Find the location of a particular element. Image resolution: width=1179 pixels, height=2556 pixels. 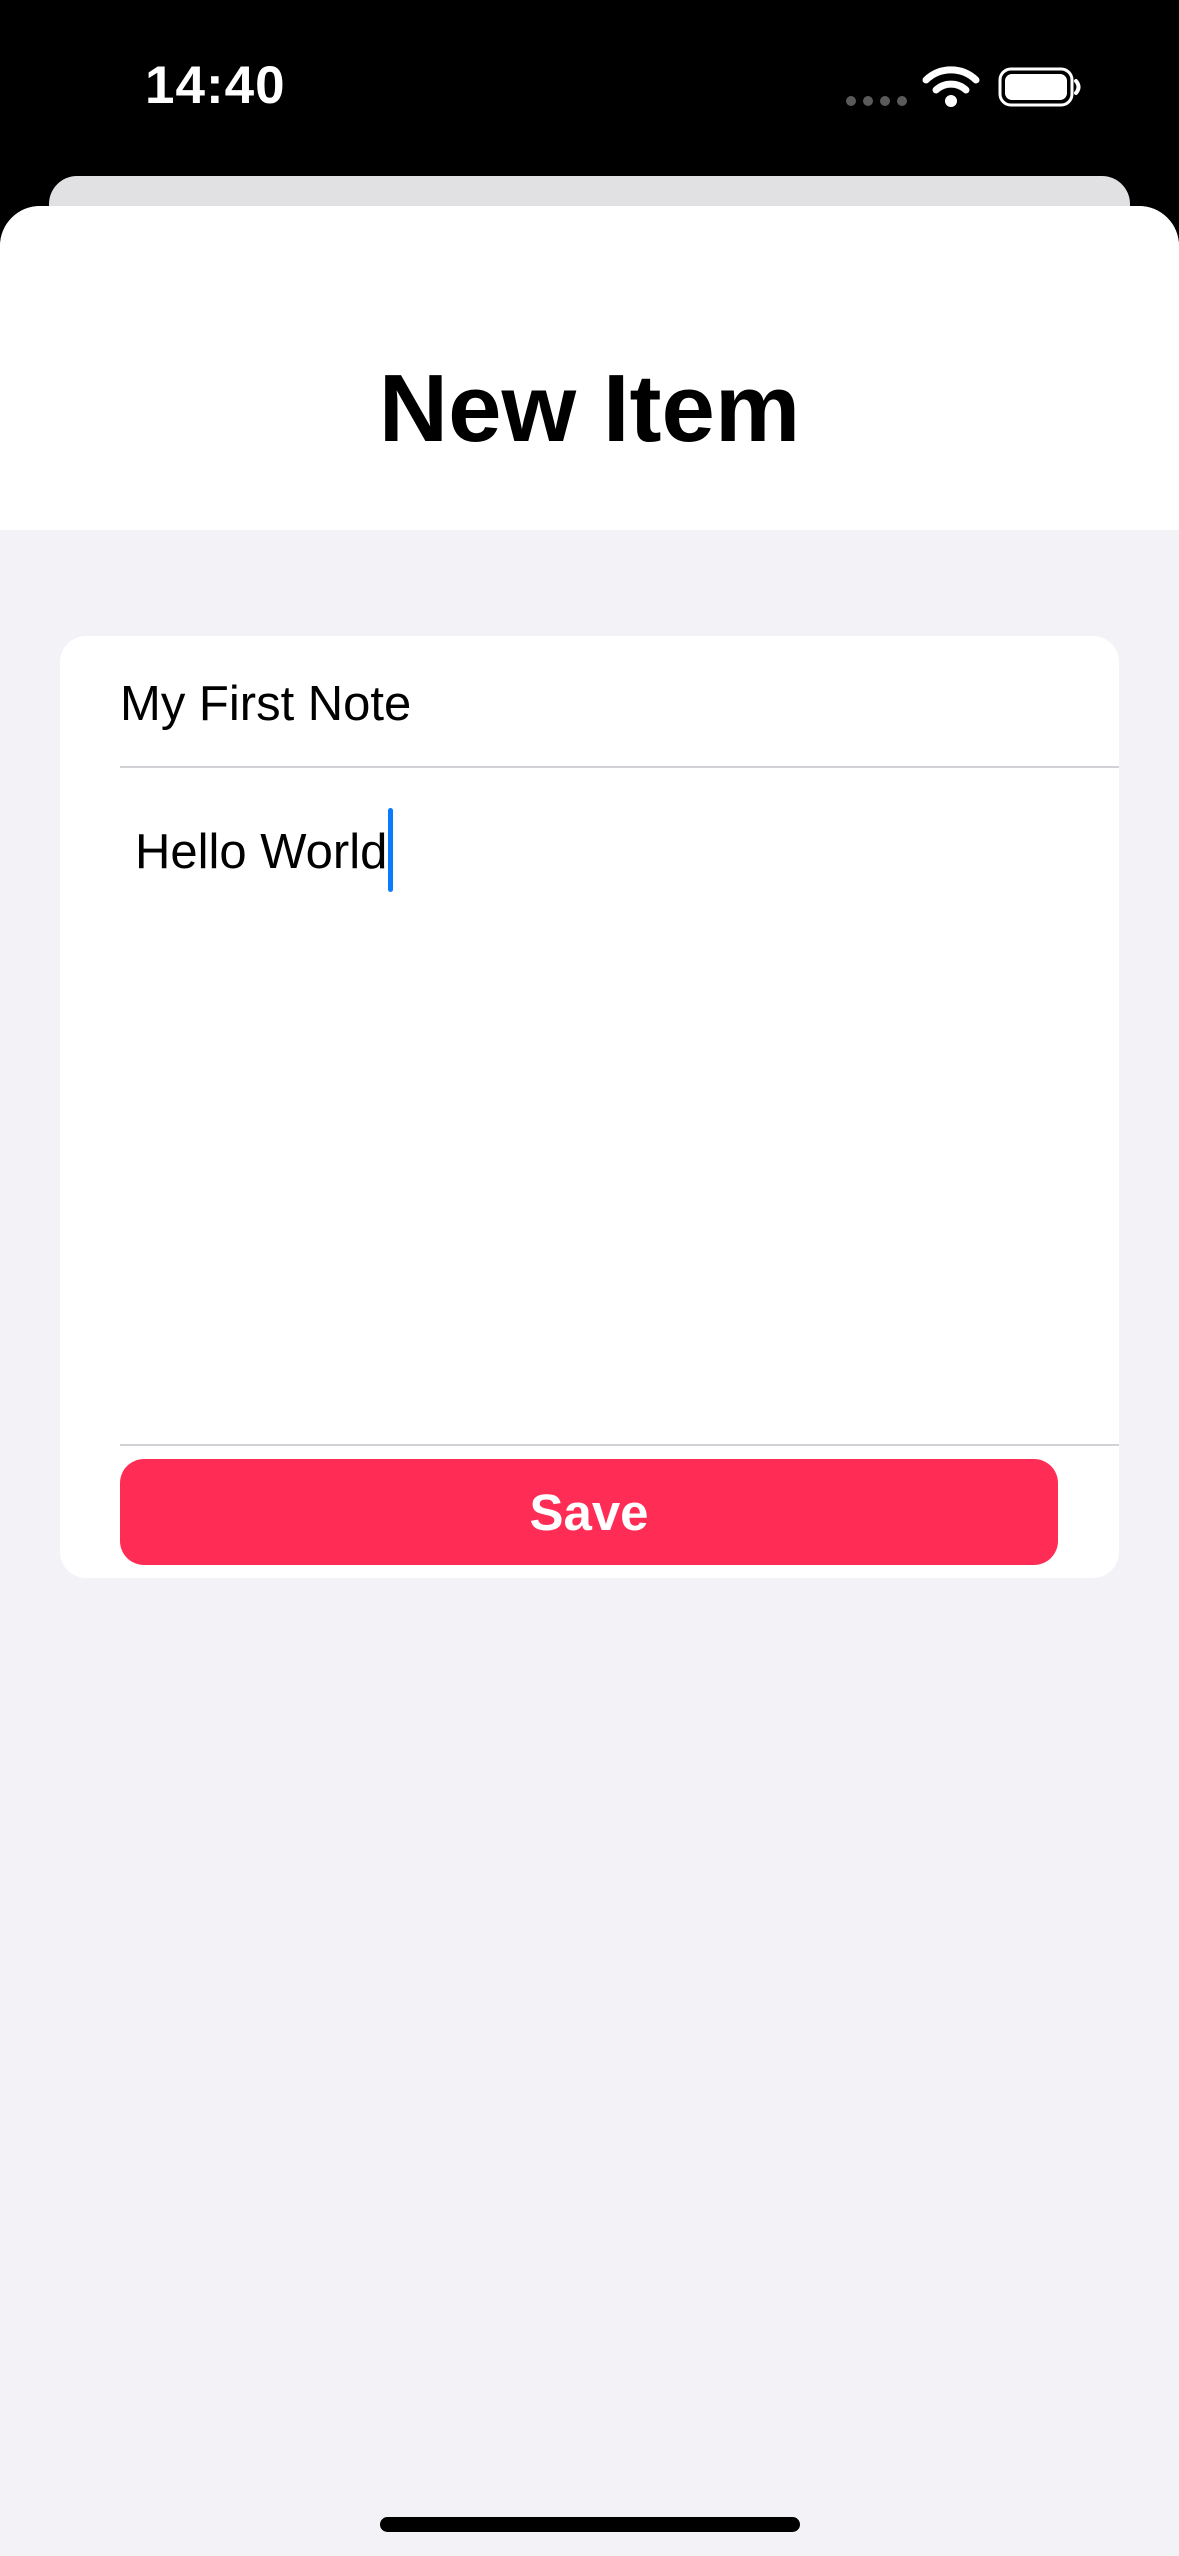

home-indicator is located at coordinates (590, 2524).